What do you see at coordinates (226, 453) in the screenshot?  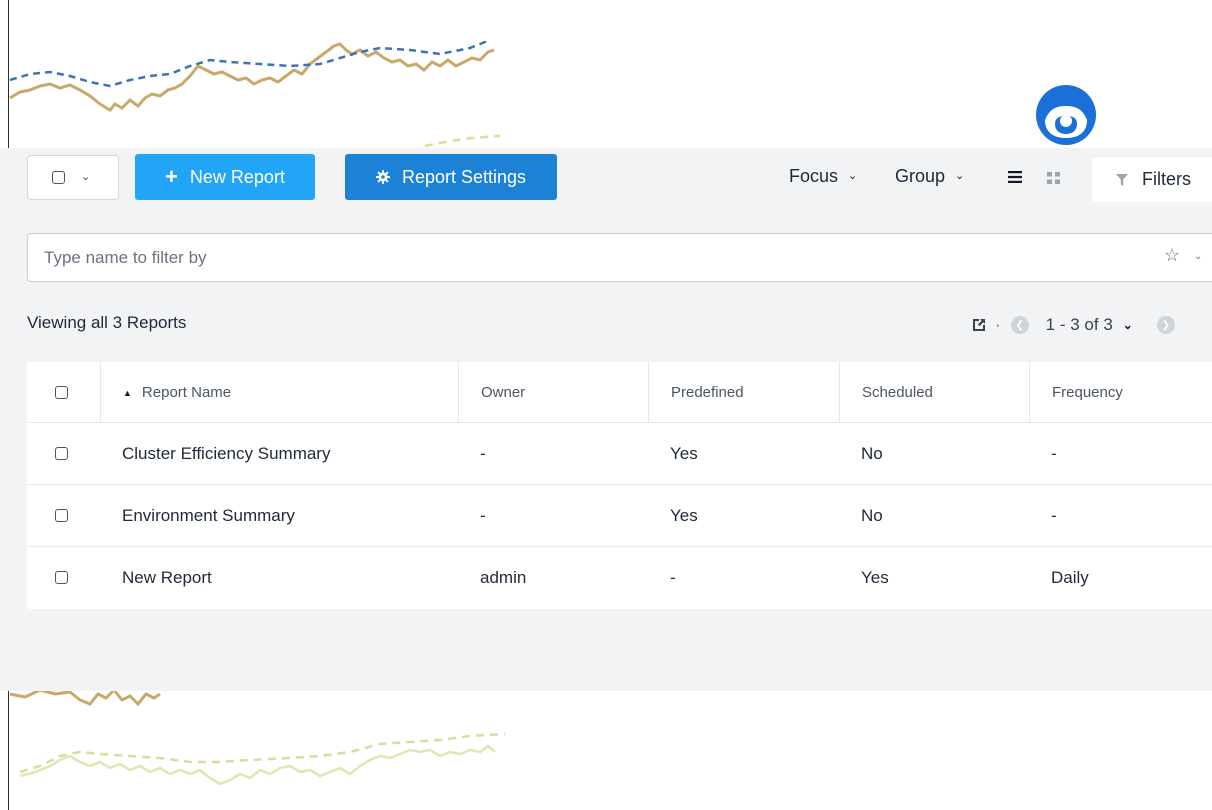 I see `report-name-cell: Cluster Efficiency Summary` at bounding box center [226, 453].